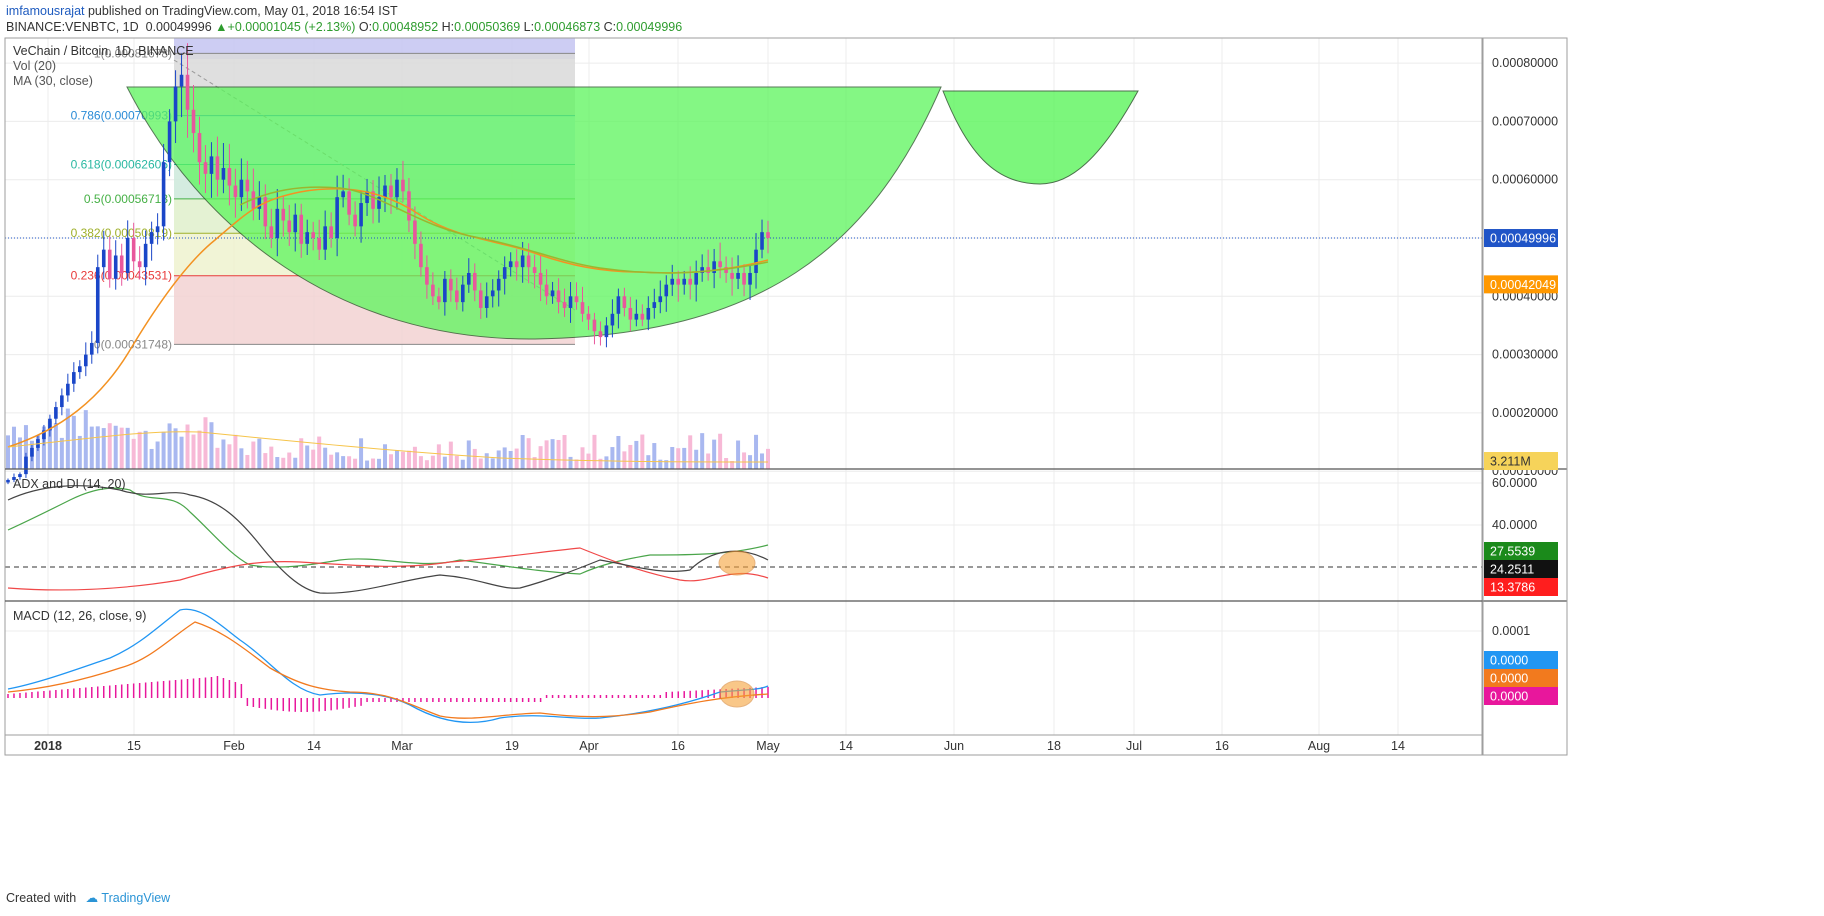 The width and height of the screenshot is (1824, 916). Describe the element at coordinates (737, 563) in the screenshot. I see `adx-highlight-circle` at that location.